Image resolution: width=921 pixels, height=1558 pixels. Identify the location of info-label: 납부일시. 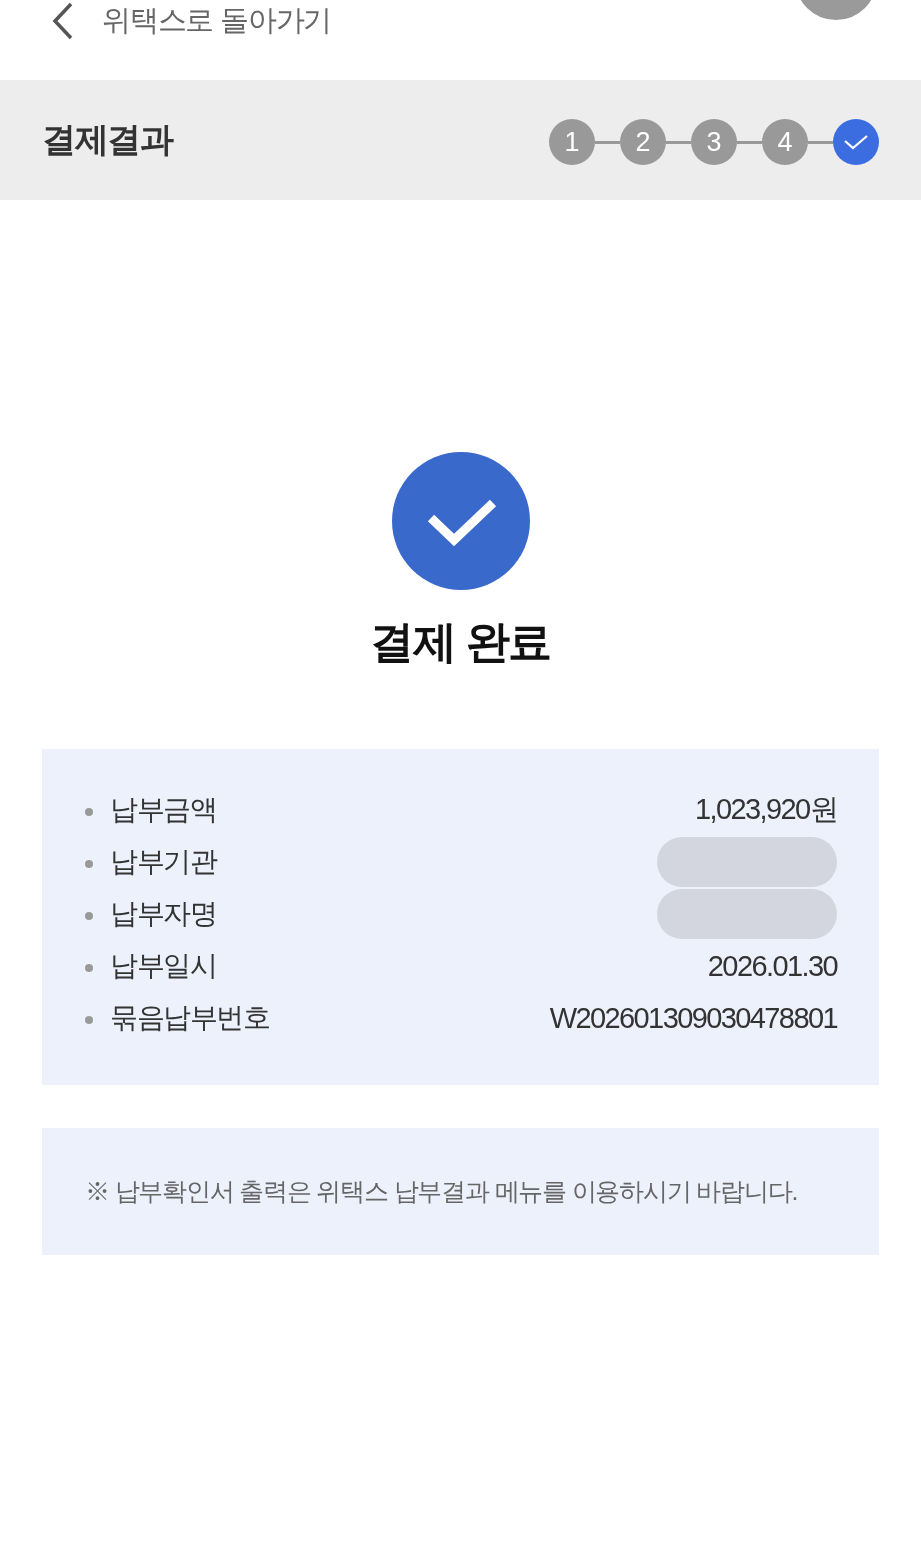
(163, 966).